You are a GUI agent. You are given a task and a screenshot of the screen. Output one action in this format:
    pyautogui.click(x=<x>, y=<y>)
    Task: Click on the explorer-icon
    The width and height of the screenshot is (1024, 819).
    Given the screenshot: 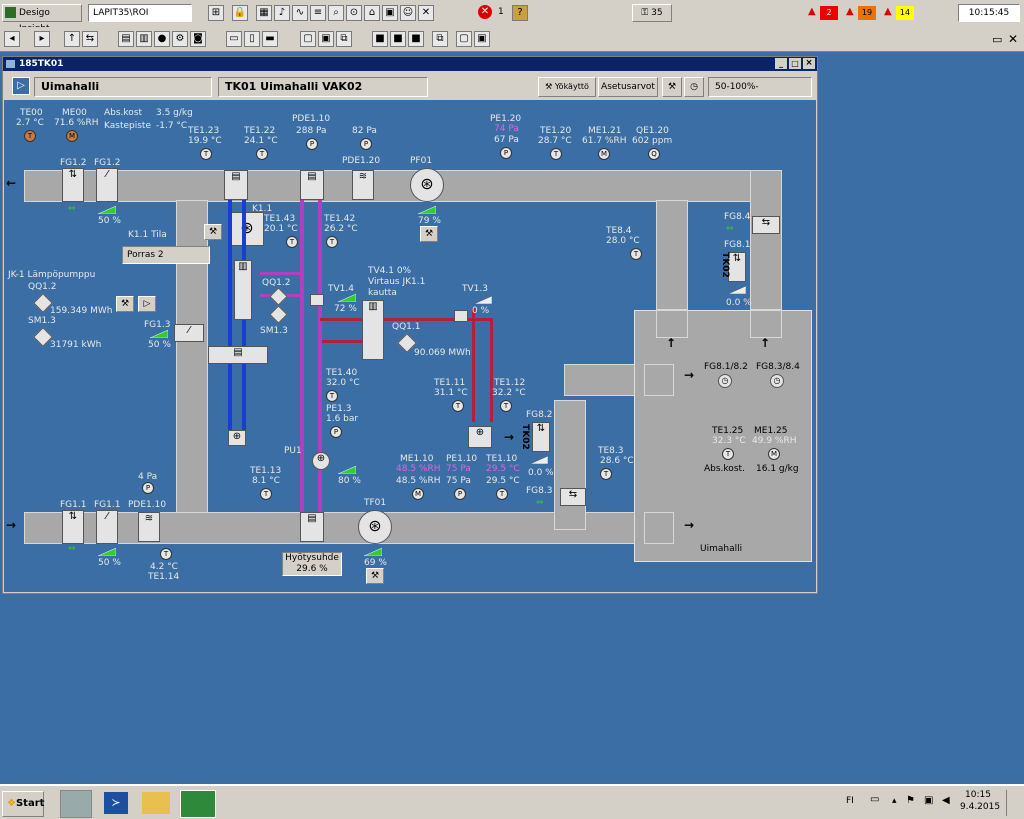 What is the action you would take?
    pyautogui.click(x=156, y=803)
    